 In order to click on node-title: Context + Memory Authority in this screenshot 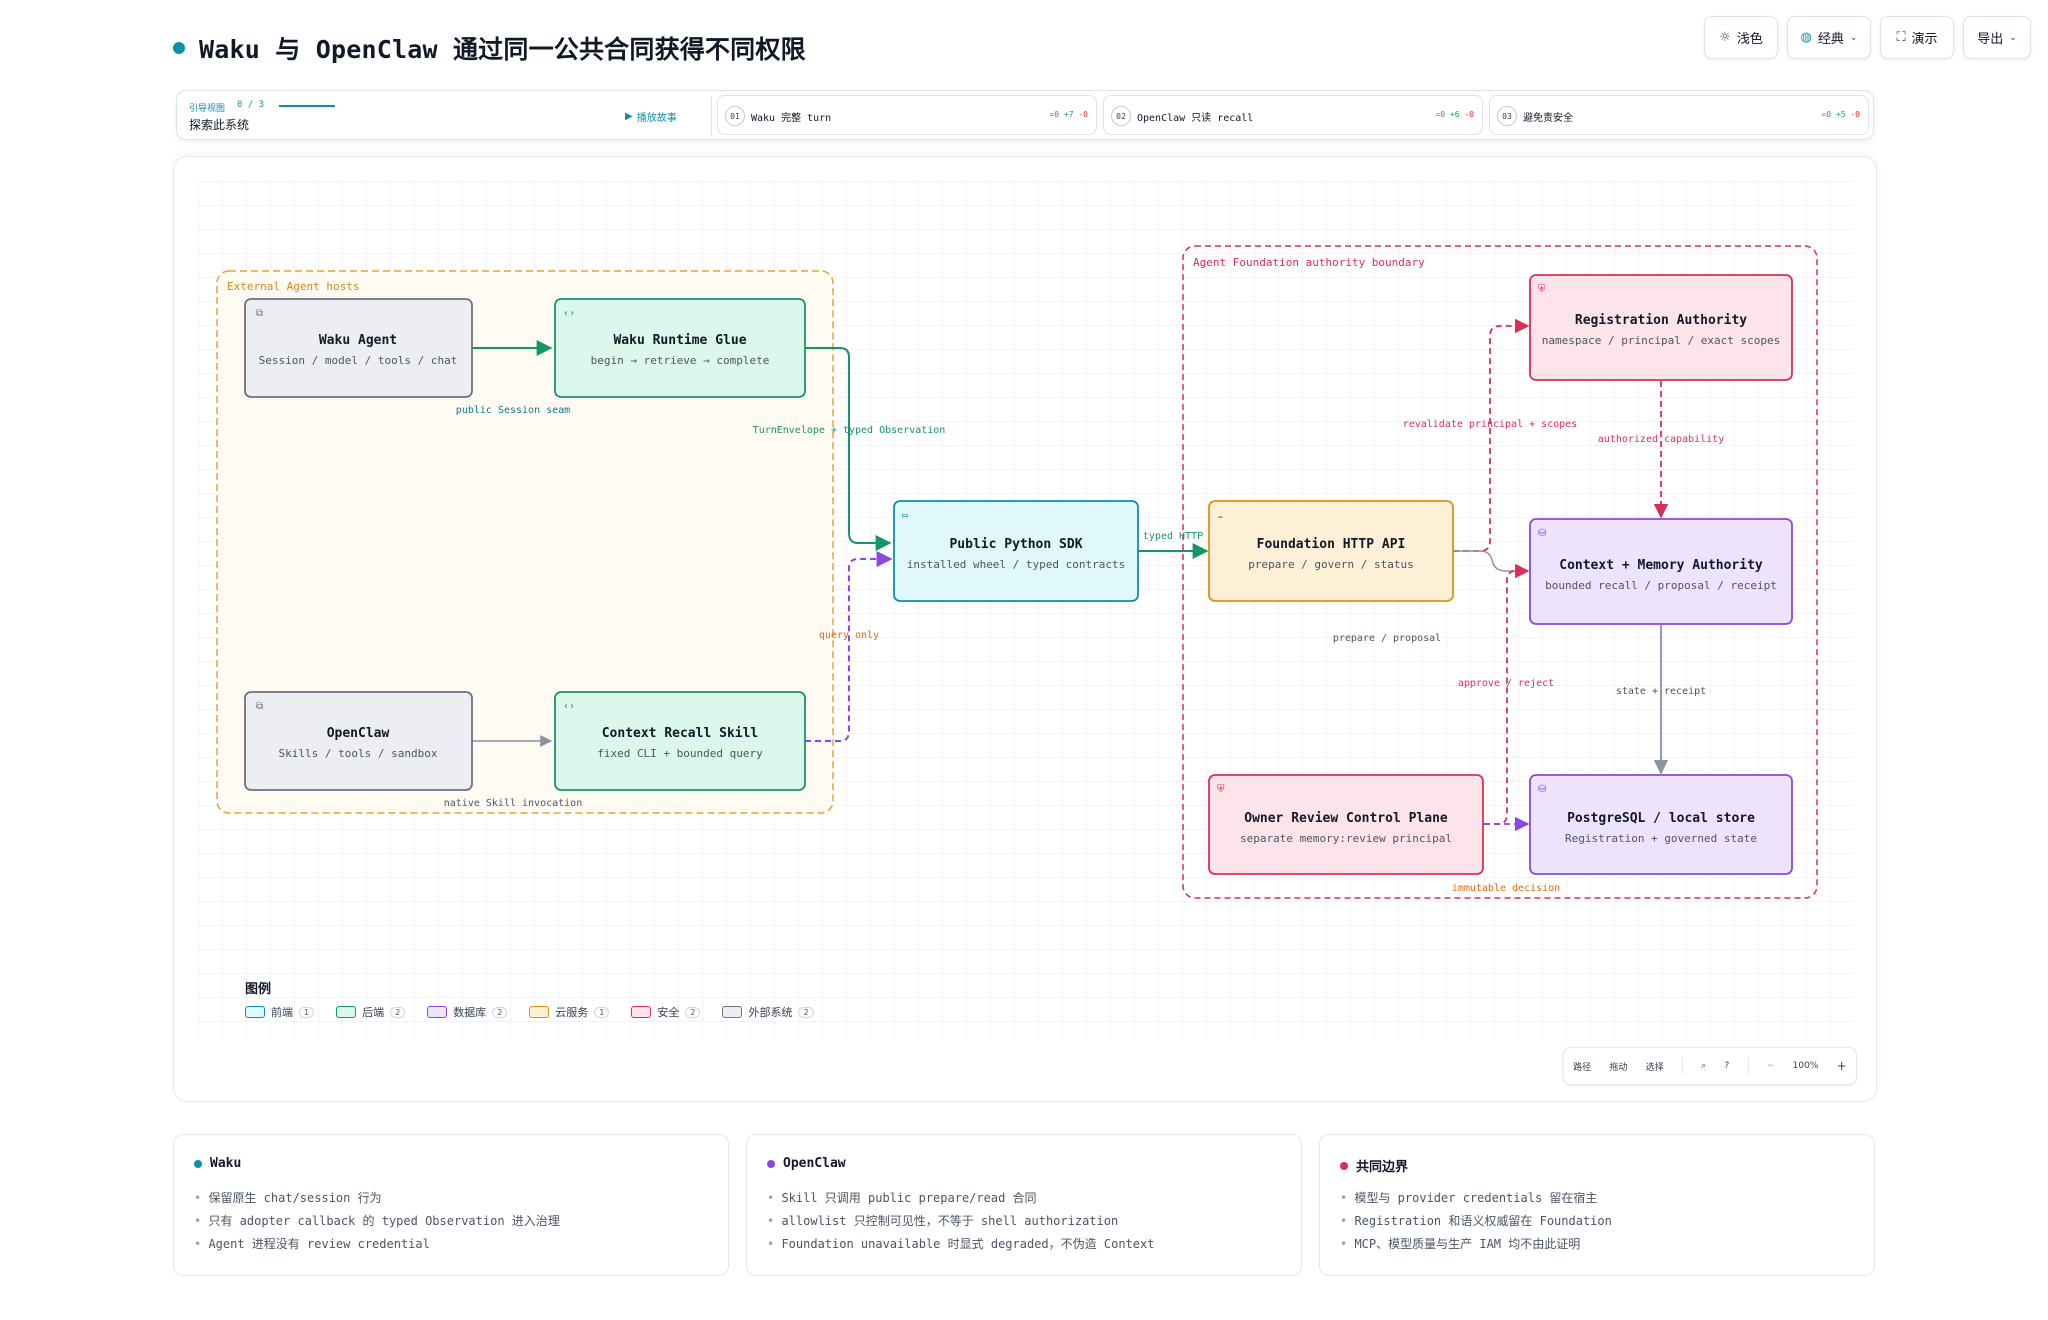, I will do `click(1661, 565)`.